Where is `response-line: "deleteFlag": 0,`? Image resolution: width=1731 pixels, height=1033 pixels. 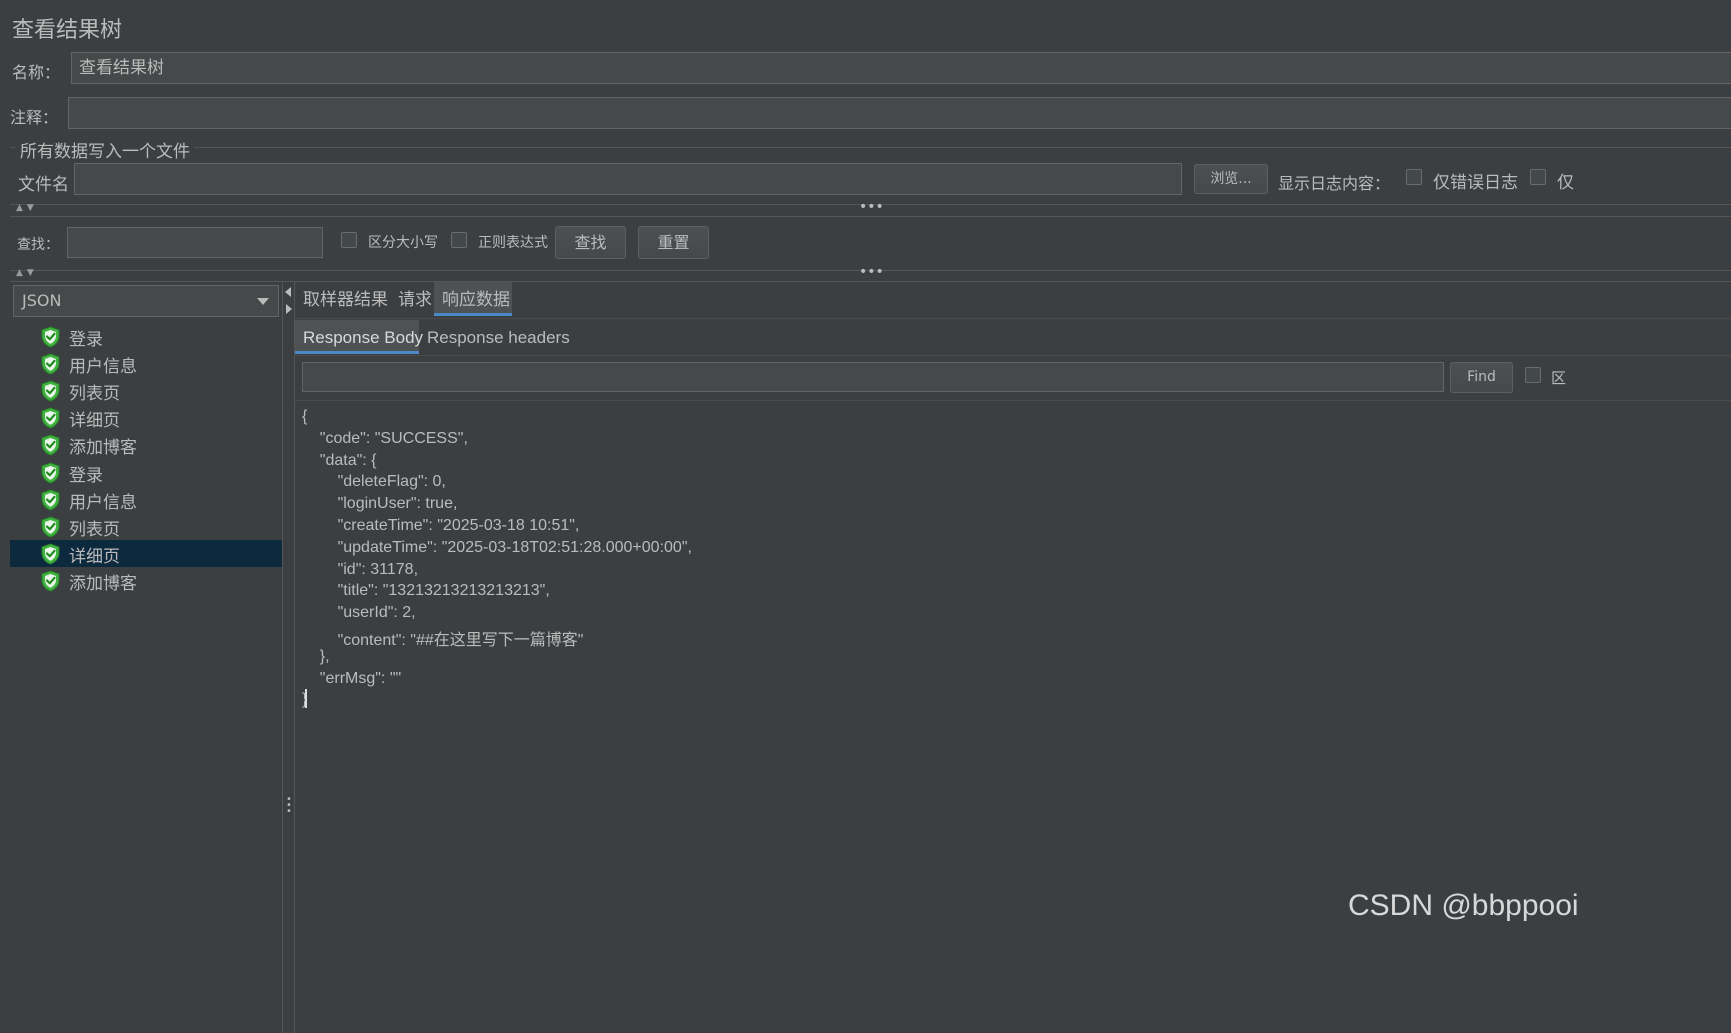 response-line: "deleteFlag": 0, is located at coordinates (374, 482).